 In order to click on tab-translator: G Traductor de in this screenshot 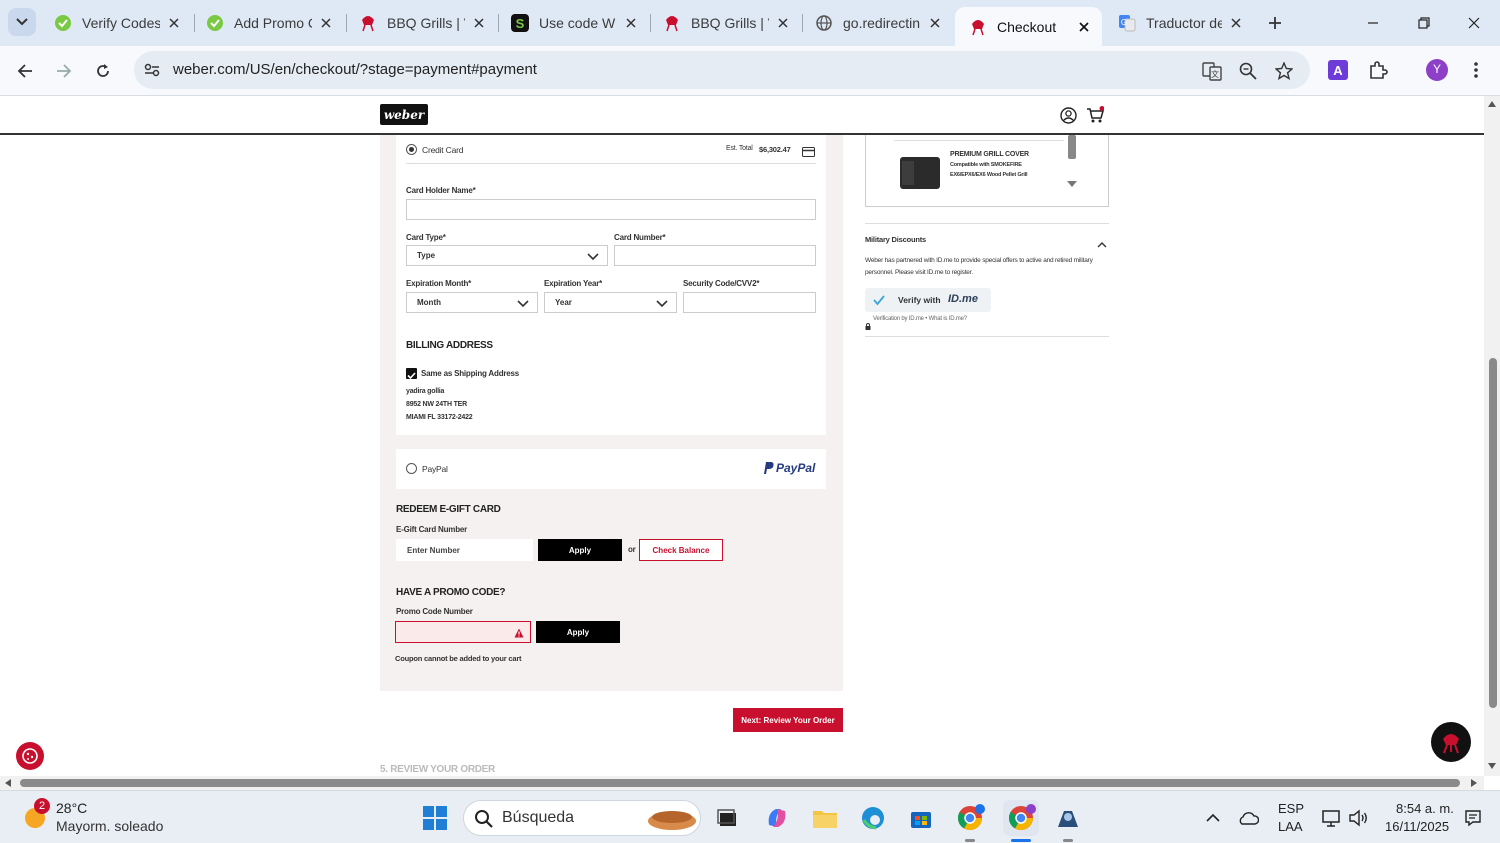, I will do `click(1179, 23)`.